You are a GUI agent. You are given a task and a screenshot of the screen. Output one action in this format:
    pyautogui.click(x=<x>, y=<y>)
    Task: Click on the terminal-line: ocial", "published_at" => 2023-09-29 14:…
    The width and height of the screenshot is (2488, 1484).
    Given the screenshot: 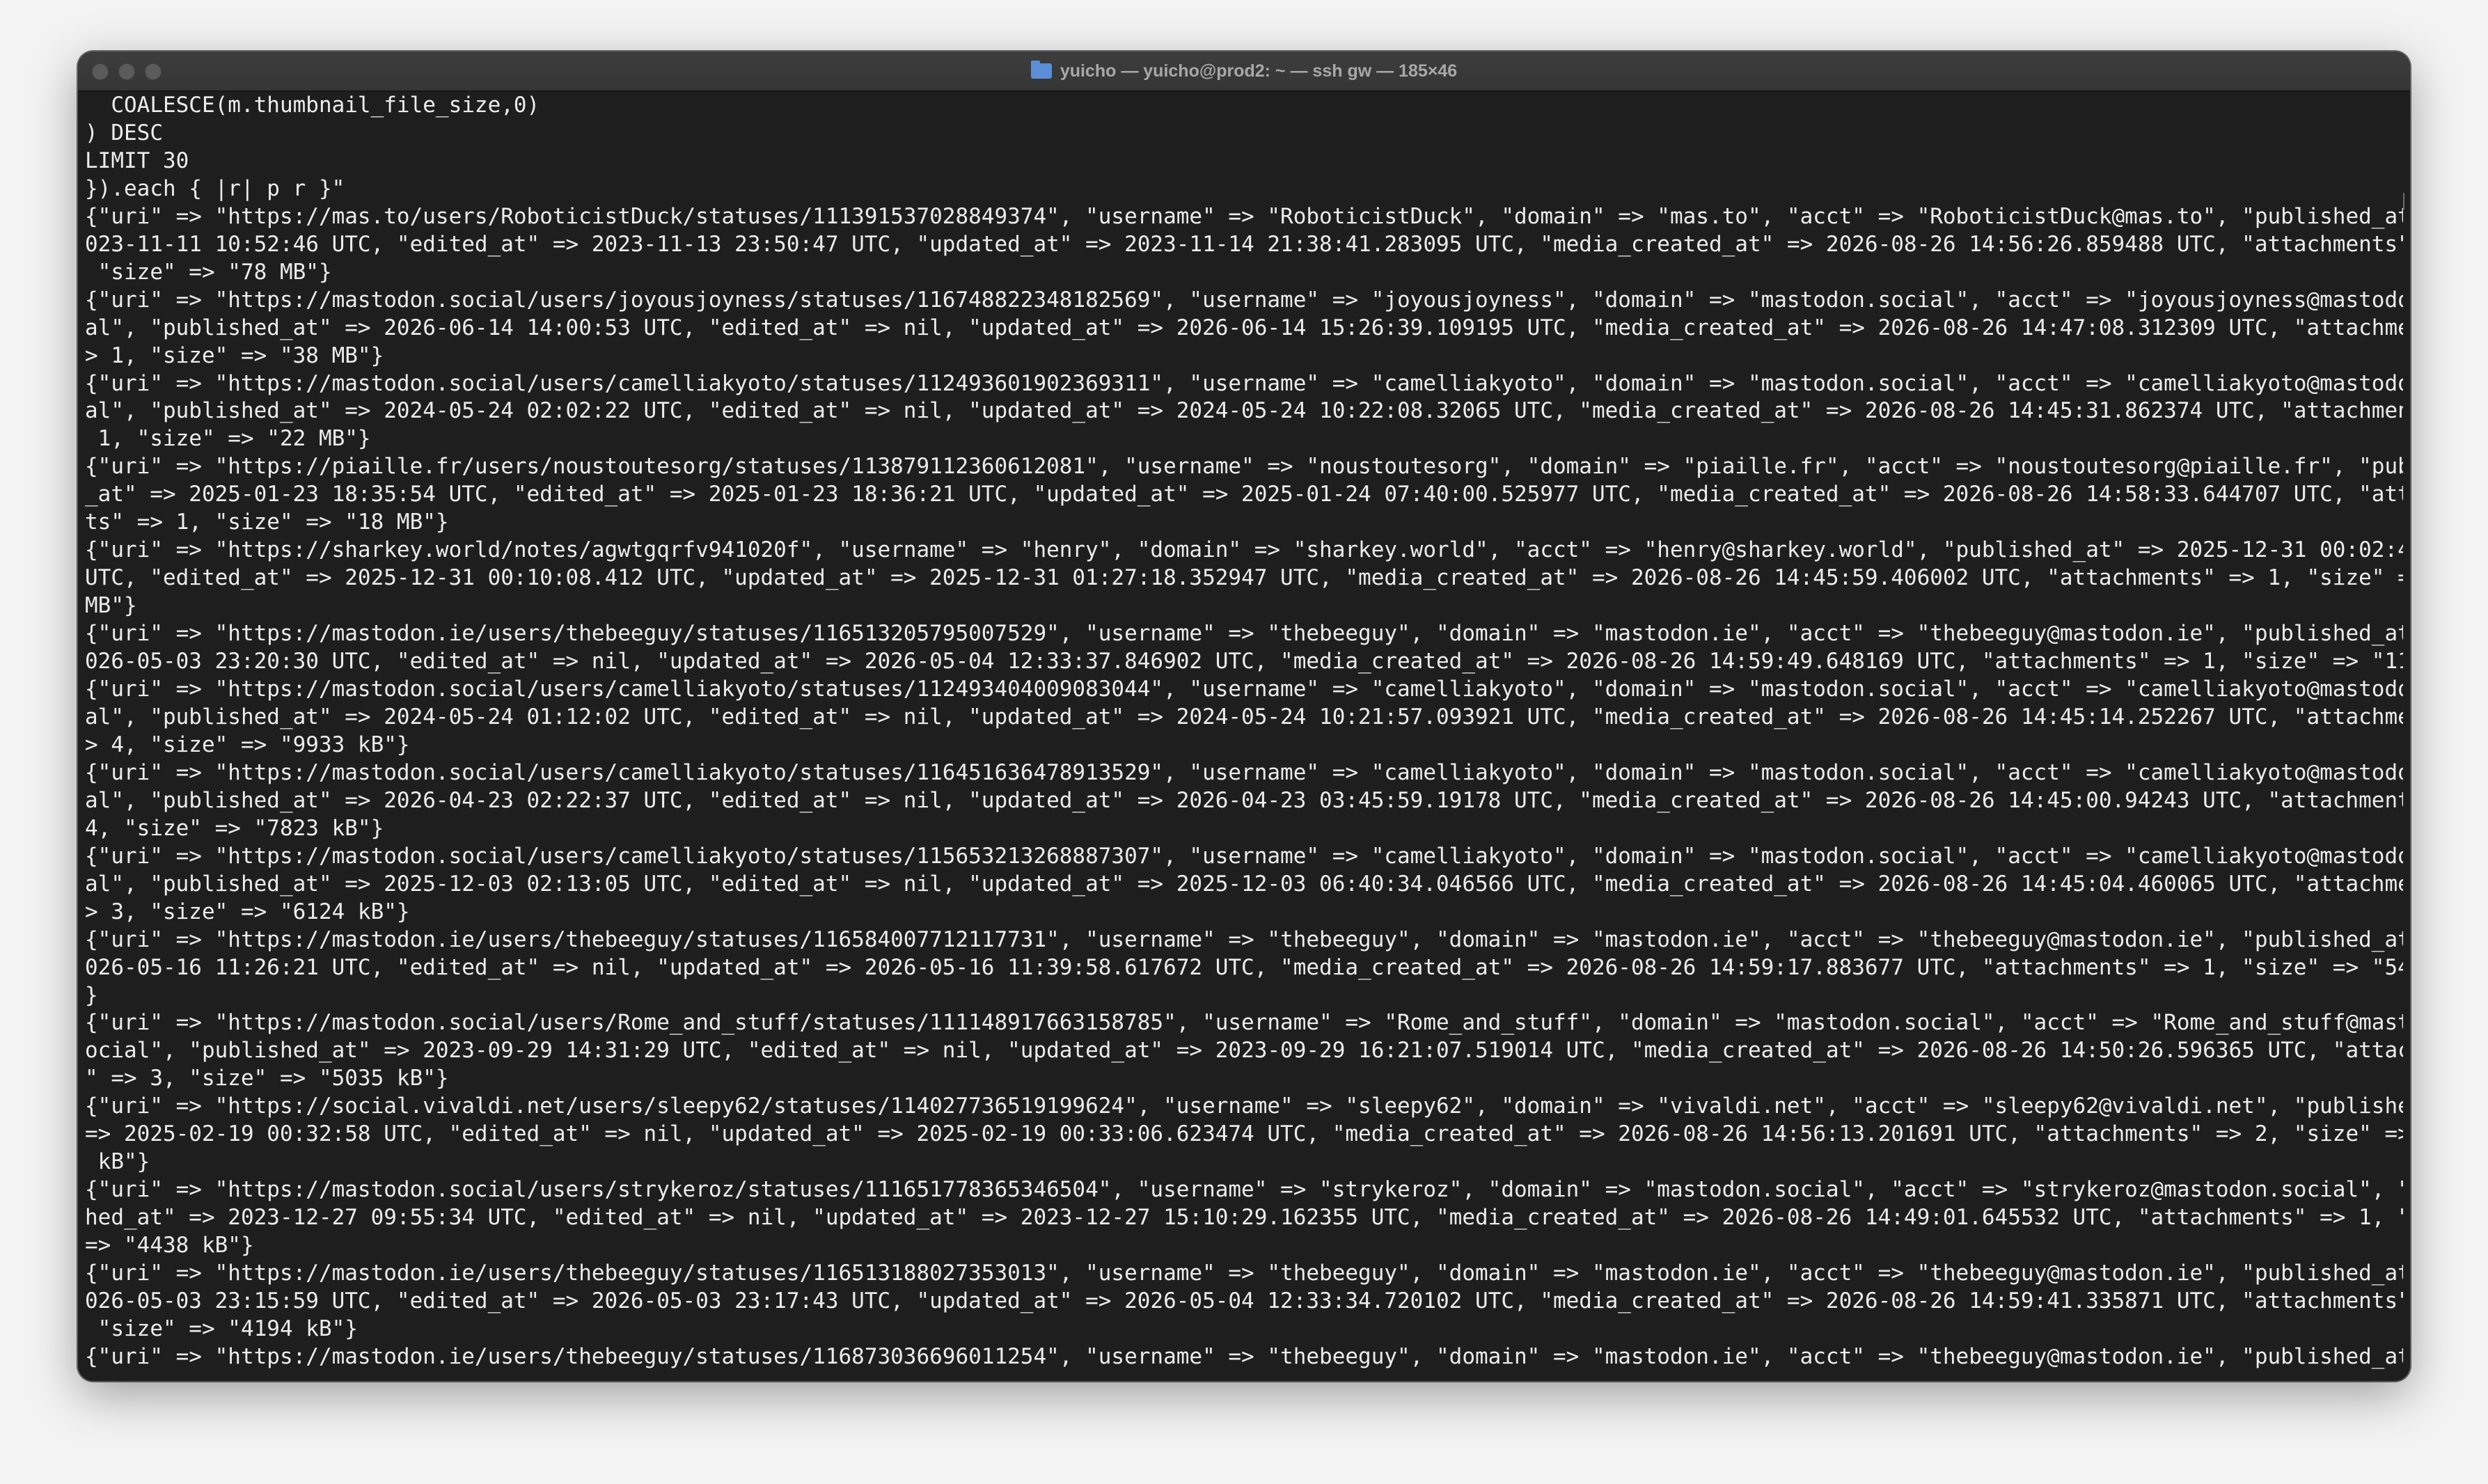 What is the action you would take?
    pyautogui.click(x=1244, y=1051)
    